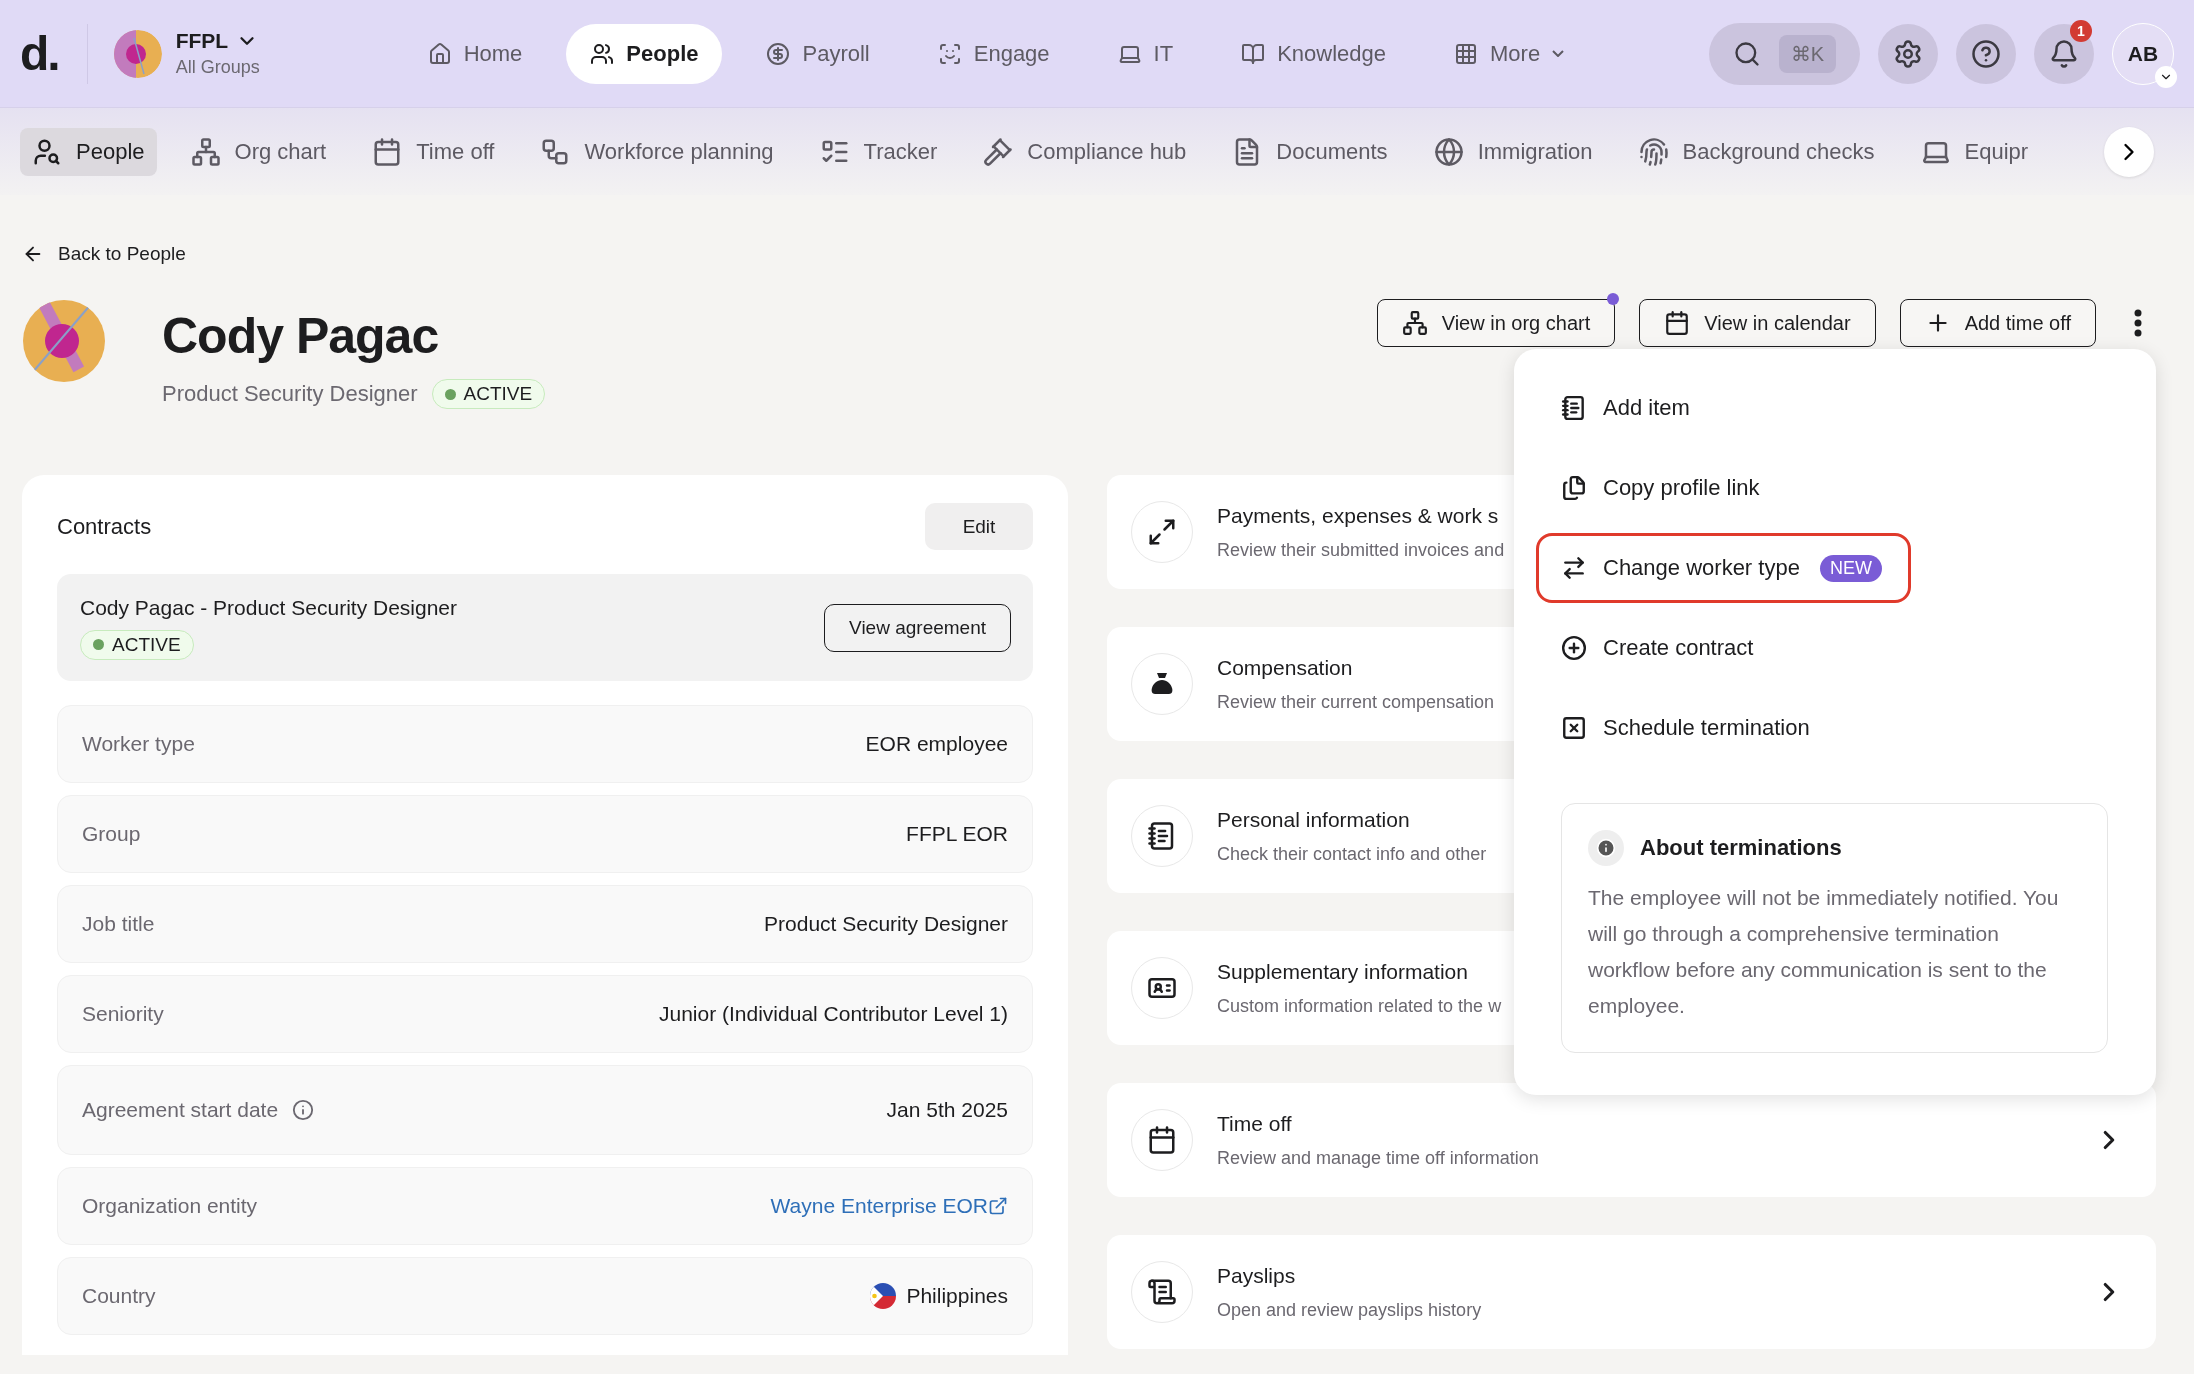 Image resolution: width=2194 pixels, height=1374 pixels. What do you see at coordinates (979, 526) in the screenshot?
I see `edit-button: Edit` at bounding box center [979, 526].